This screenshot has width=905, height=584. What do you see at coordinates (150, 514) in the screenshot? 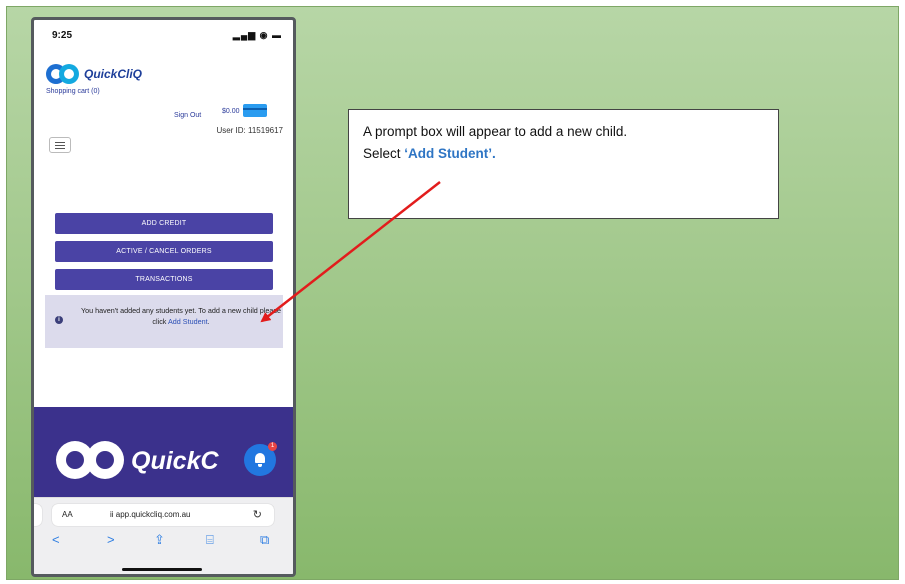
I see `url-text: ii app.quickcliq.com.au` at bounding box center [150, 514].